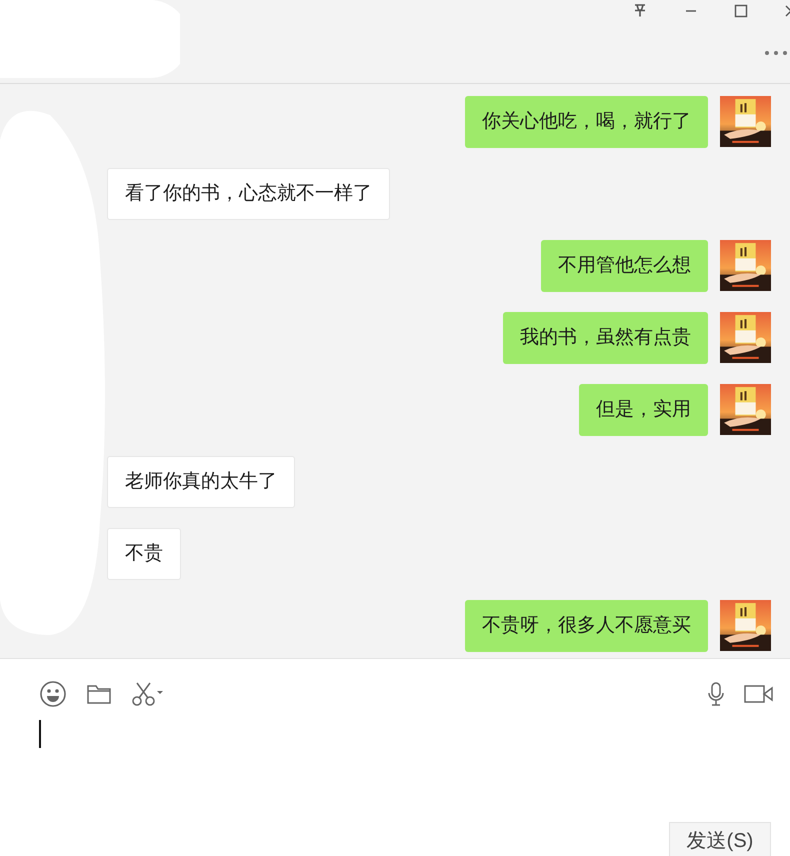 The image size is (790, 856). Describe the element at coordinates (759, 694) in the screenshot. I see `video-call-icon` at that location.